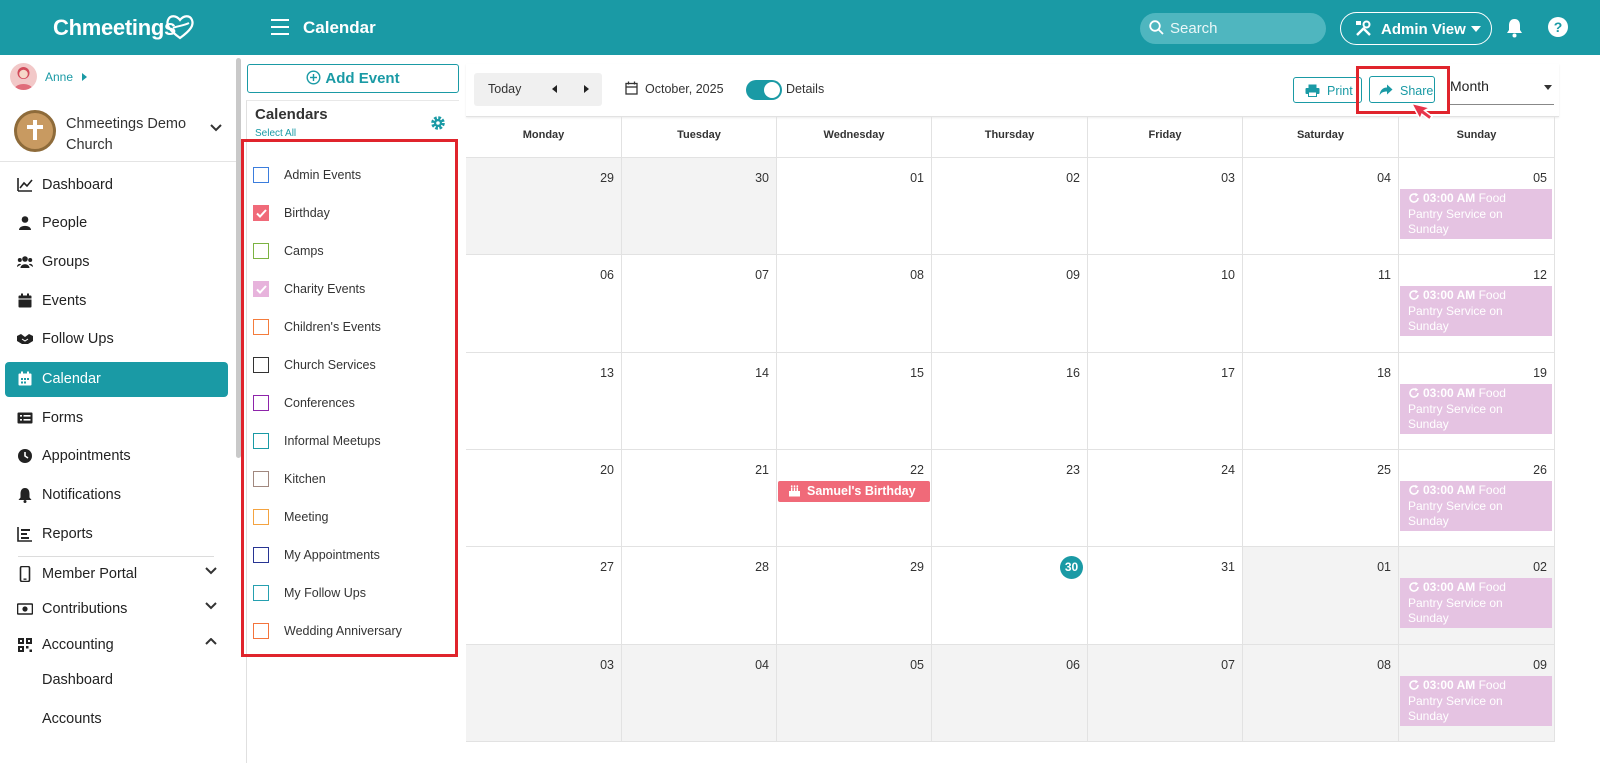 This screenshot has height=763, width=1600. Describe the element at coordinates (438, 123) in the screenshot. I see `gear-icon` at that location.